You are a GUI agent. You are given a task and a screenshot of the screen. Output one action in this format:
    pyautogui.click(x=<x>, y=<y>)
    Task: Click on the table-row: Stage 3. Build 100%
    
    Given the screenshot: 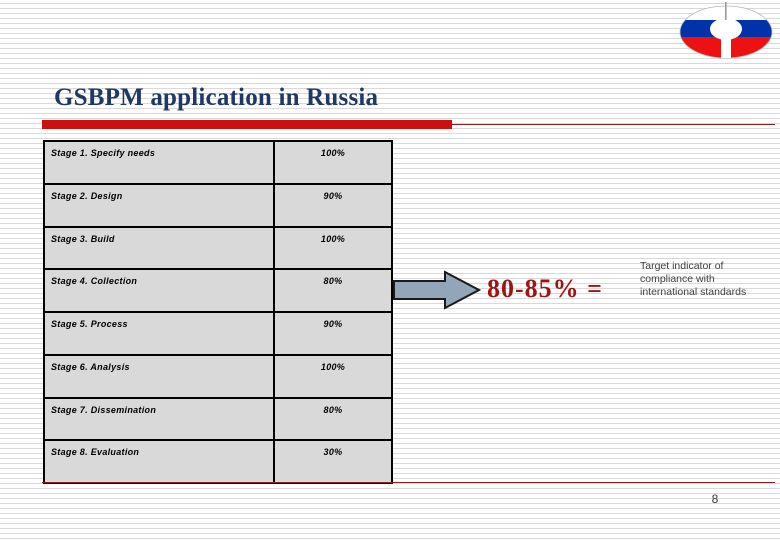 What is the action you would take?
    pyautogui.click(x=218, y=248)
    